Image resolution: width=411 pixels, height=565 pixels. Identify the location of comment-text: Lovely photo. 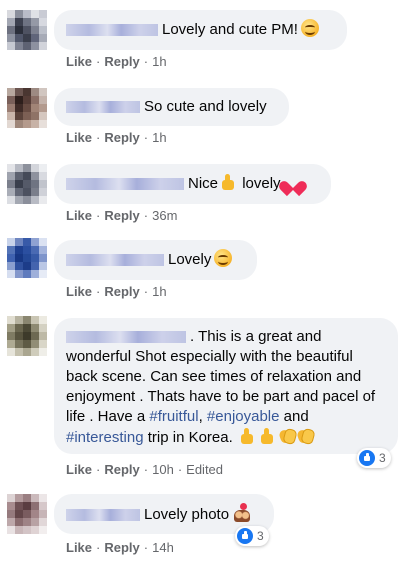
(187, 514).